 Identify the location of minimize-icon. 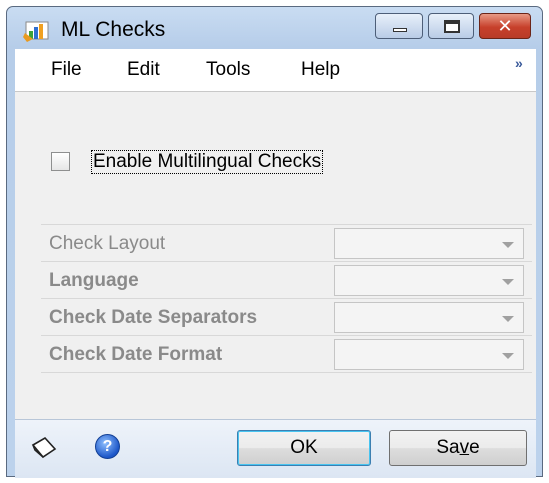
(400, 30).